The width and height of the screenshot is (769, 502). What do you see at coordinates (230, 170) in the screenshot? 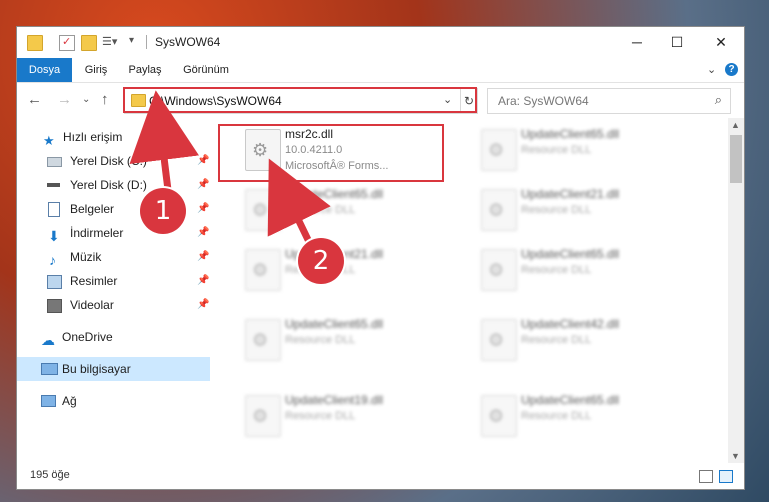
I see `callout-arrows` at bounding box center [230, 170].